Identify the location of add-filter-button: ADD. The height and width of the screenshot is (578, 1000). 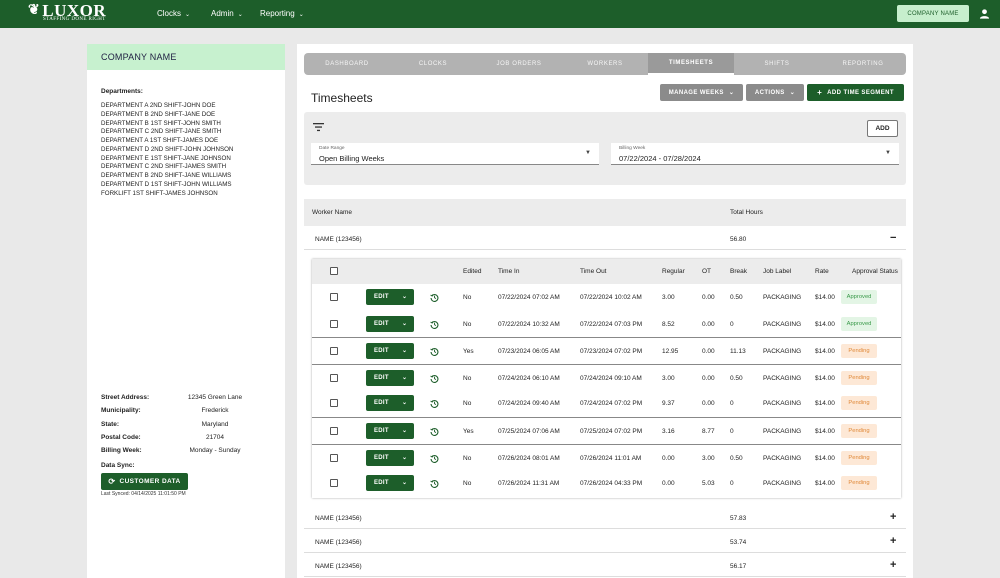
(882, 128).